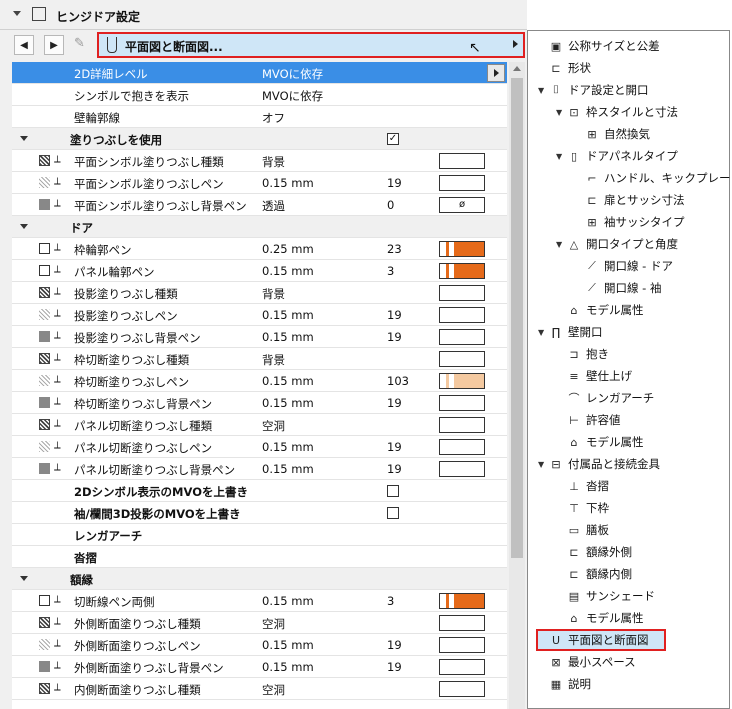 This screenshot has height=709, width=732. Describe the element at coordinates (259, 689) in the screenshot. I see `property-row: ⟂ 内側断面塗りつぶし種類 空洞` at that location.